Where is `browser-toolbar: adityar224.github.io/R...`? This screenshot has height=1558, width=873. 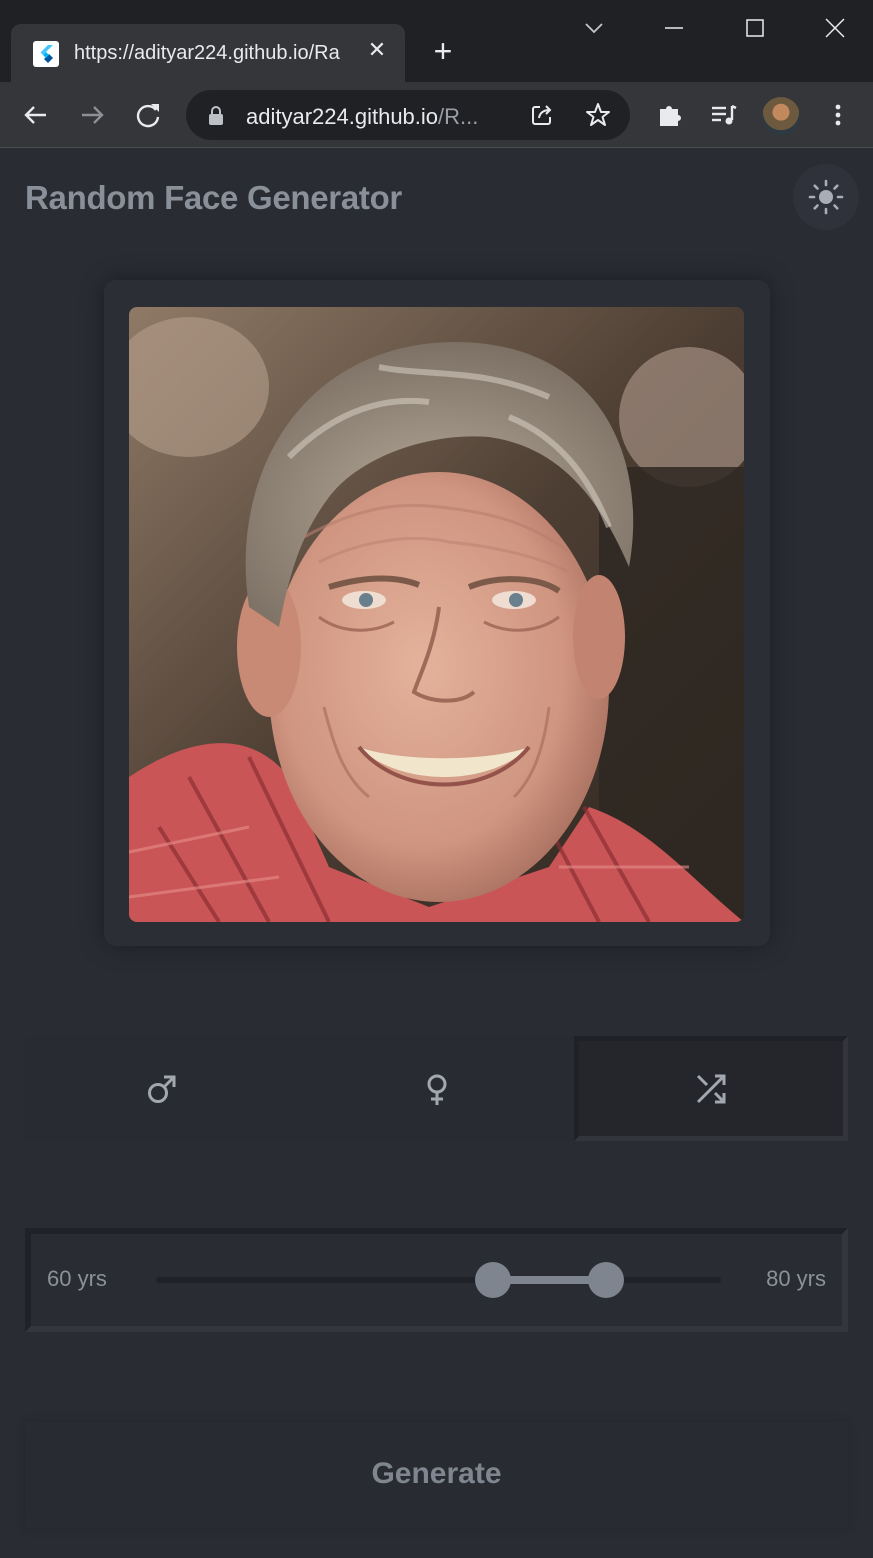 browser-toolbar: adityar224.github.io/R... is located at coordinates (436, 115).